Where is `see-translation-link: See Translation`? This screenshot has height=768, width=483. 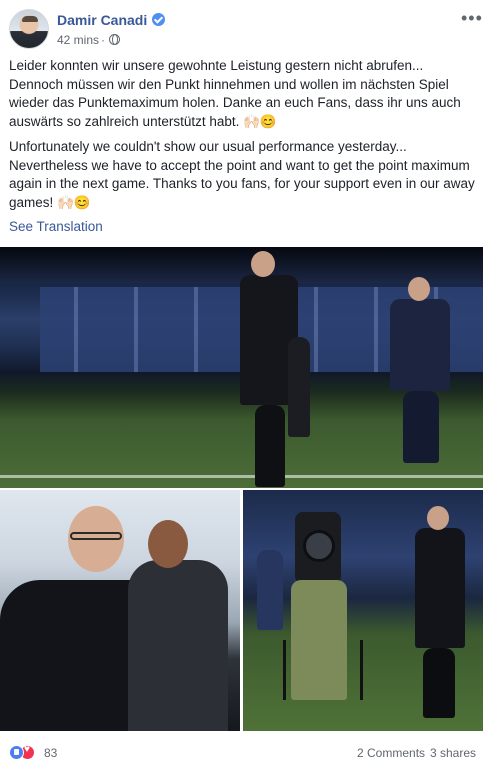 see-translation-link: See Translation is located at coordinates (56, 226).